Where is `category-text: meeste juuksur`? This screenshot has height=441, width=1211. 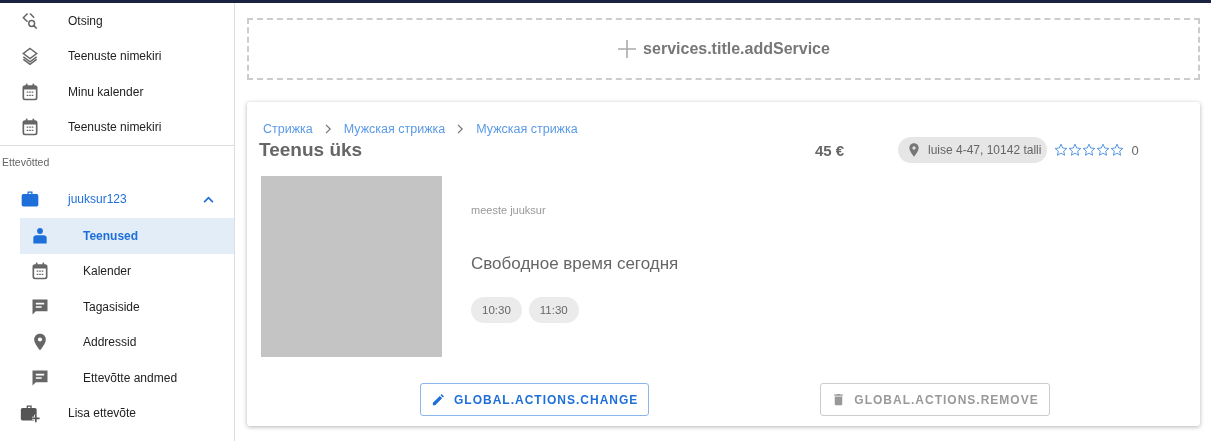 category-text: meeste juuksur is located at coordinates (509, 210).